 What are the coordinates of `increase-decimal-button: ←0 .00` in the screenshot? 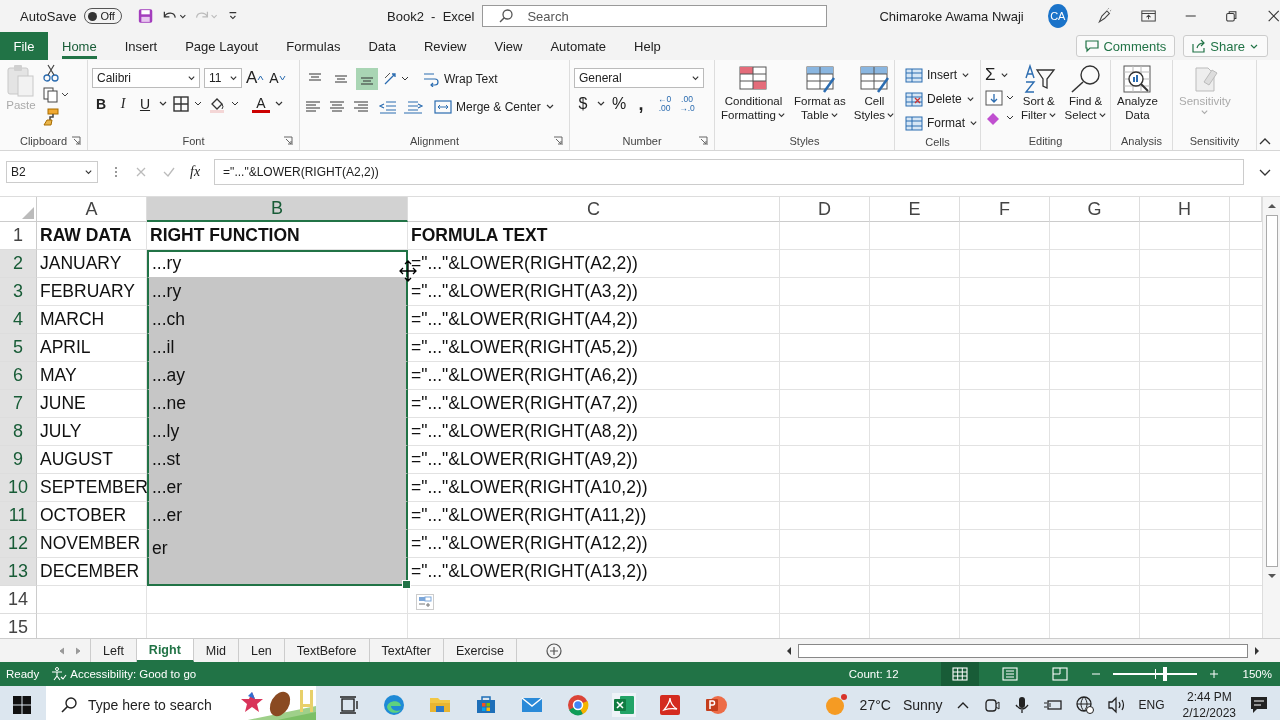 It's located at (665, 104).